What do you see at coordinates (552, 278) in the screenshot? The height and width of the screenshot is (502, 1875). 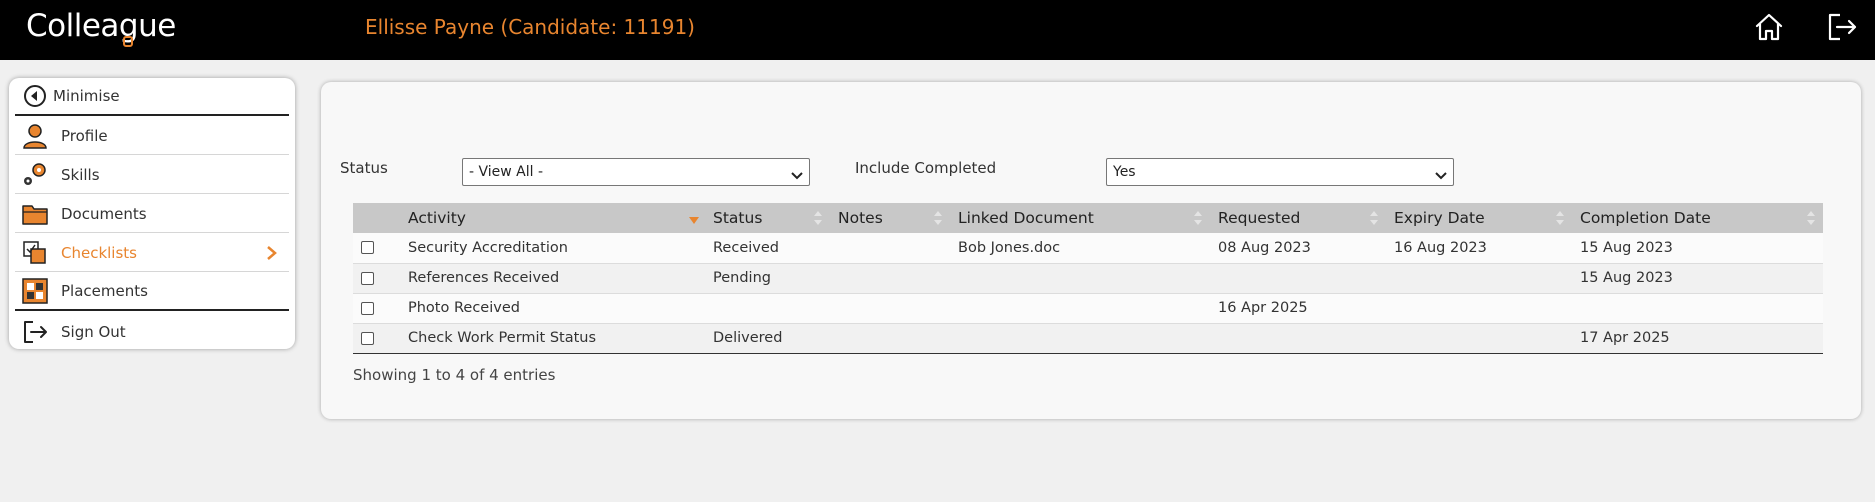 I see `activity-cell: References Received` at bounding box center [552, 278].